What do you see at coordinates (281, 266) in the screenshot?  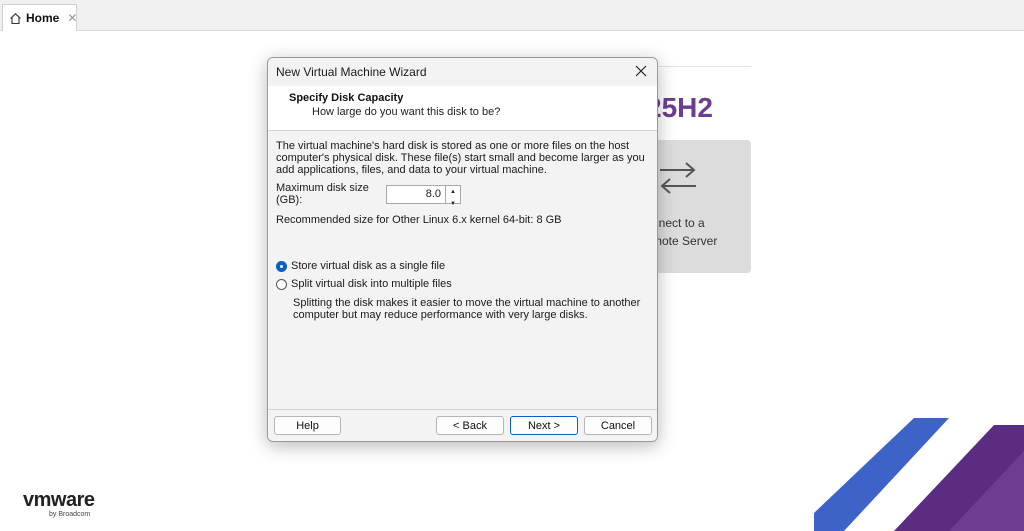 I see `radio-single-file` at bounding box center [281, 266].